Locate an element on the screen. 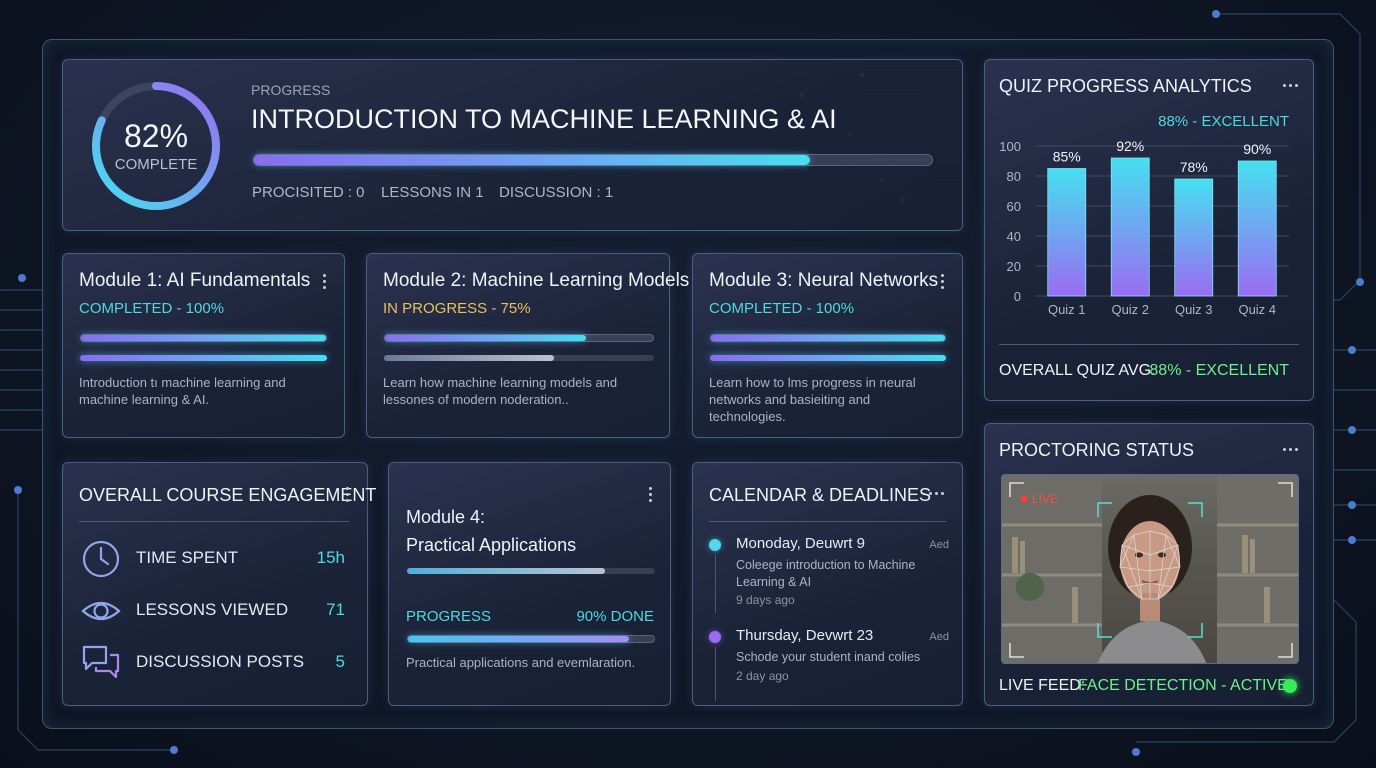 The height and width of the screenshot is (768, 1376). stat-discussion: DISCUSSION : 1 is located at coordinates (556, 192).